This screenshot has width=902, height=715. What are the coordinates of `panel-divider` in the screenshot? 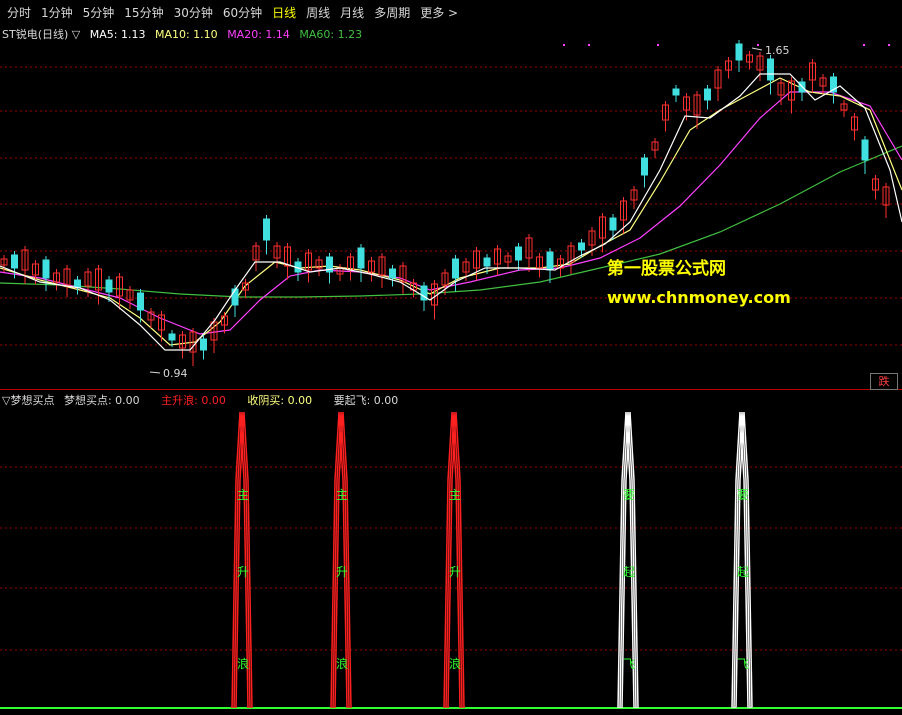 It's located at (451, 389).